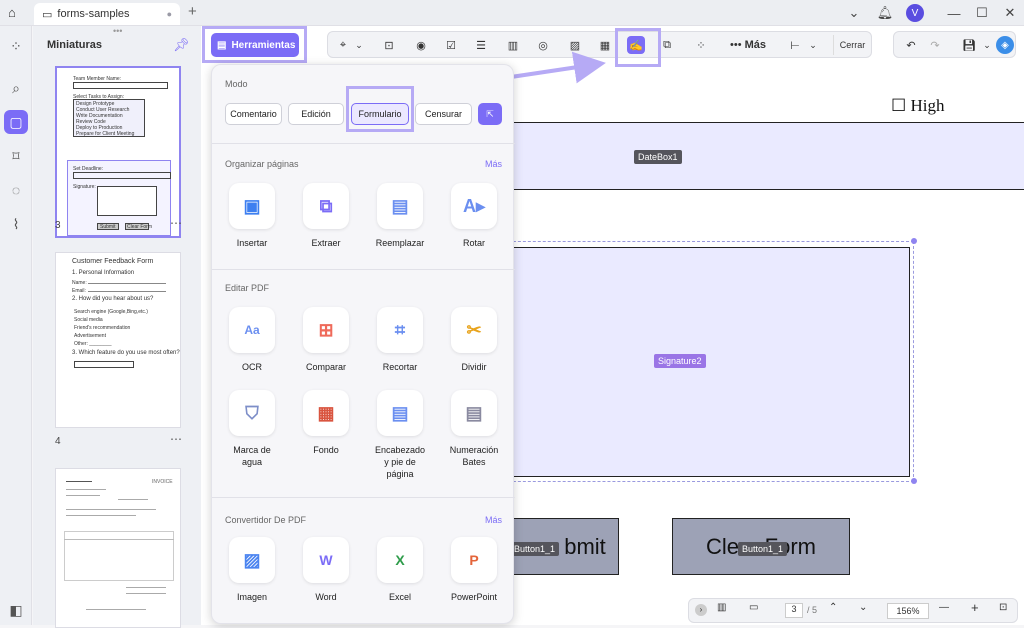 The image size is (1024, 628). I want to click on thumb-field, so click(122, 175).